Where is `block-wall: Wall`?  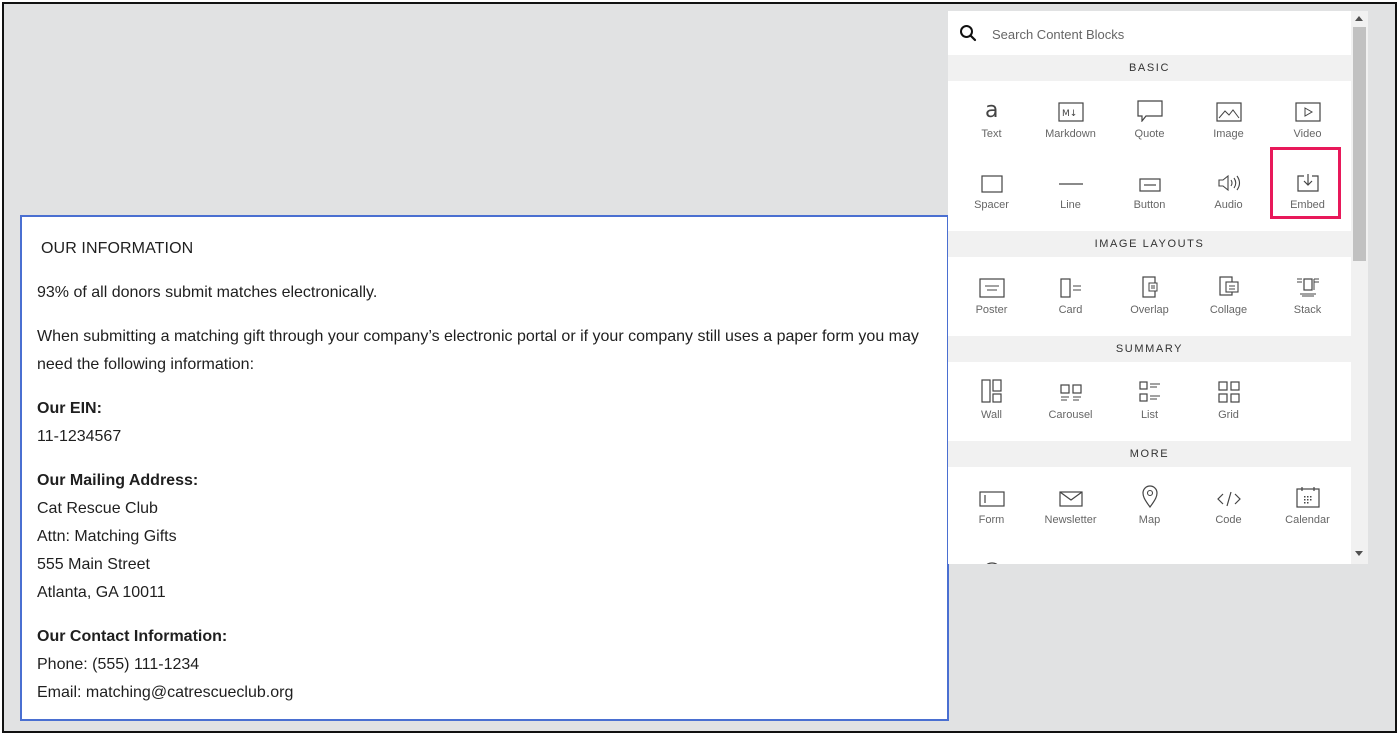
block-wall: Wall is located at coordinates (991, 402).